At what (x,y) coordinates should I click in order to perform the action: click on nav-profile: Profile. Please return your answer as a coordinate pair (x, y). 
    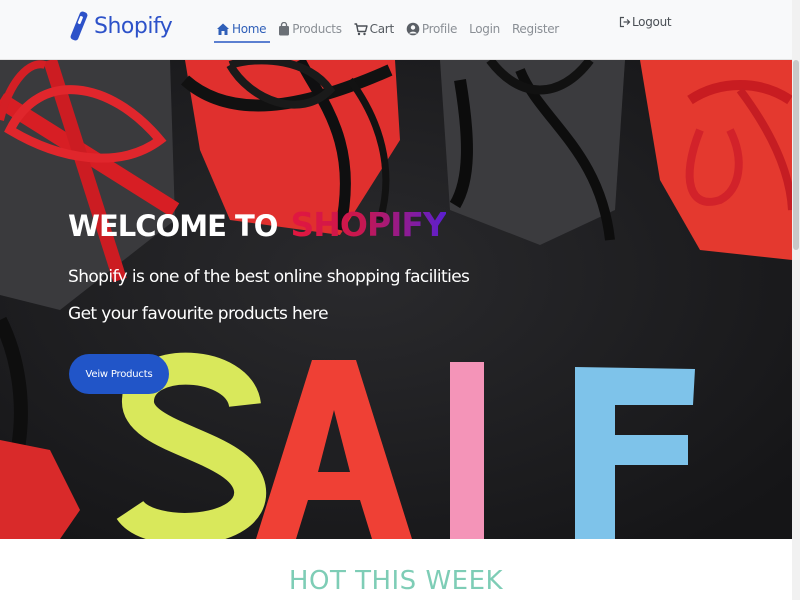
    Looking at the image, I should click on (431, 29).